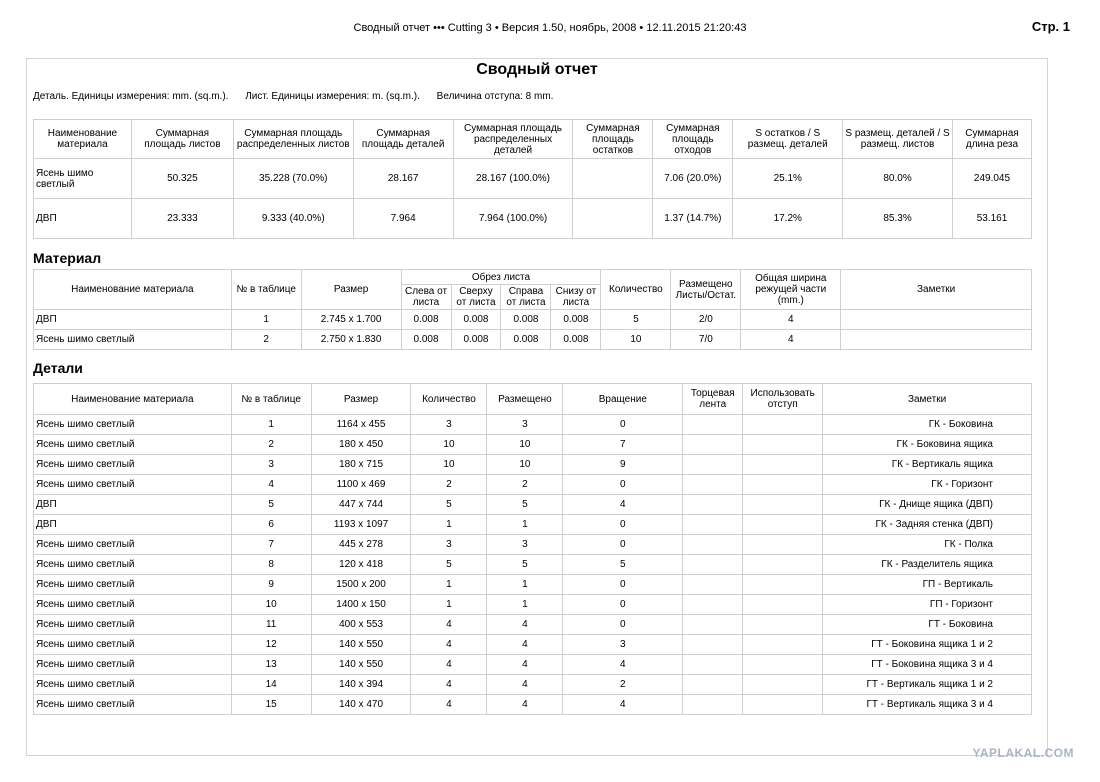 The image size is (1100, 782). I want to click on details-cell: 1500 x 200, so click(361, 584).